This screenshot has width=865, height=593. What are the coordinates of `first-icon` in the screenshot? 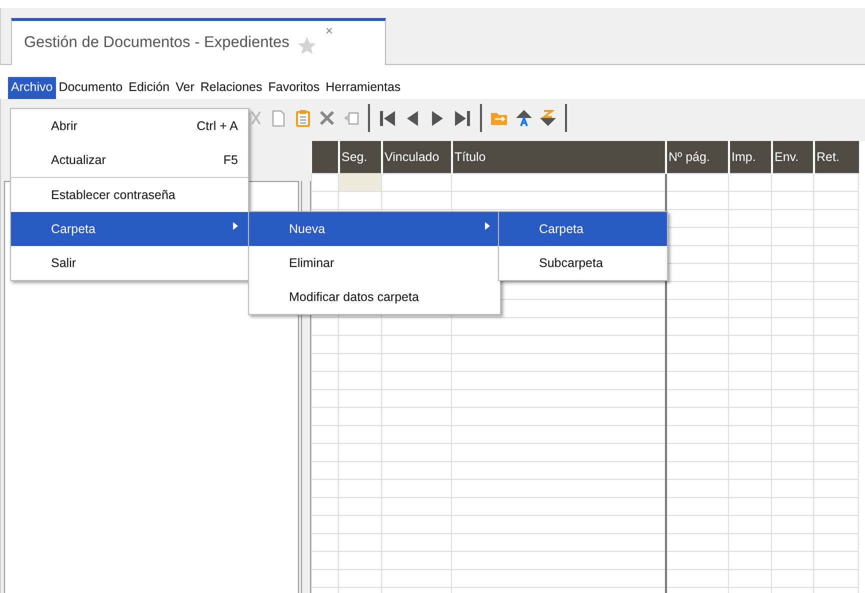 It's located at (387, 118).